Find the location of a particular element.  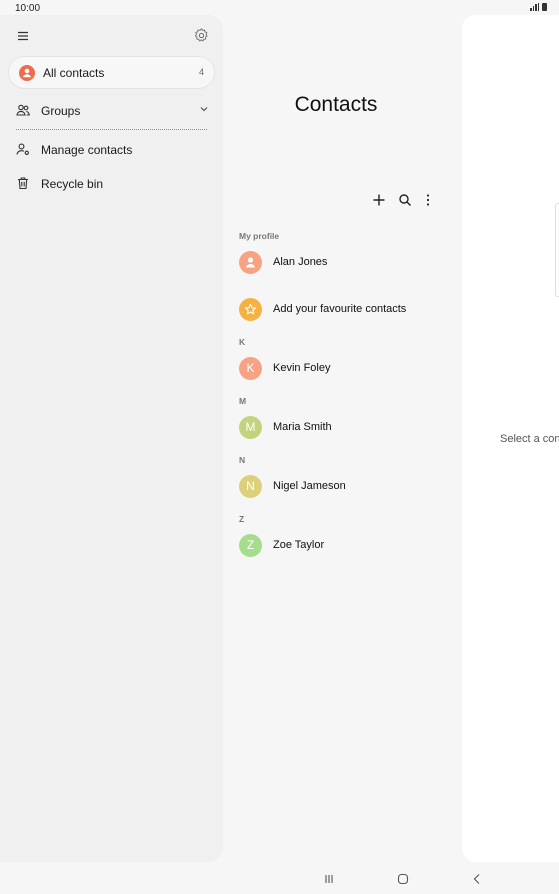

favourites-label: Add your favourite contacts is located at coordinates (340, 309).